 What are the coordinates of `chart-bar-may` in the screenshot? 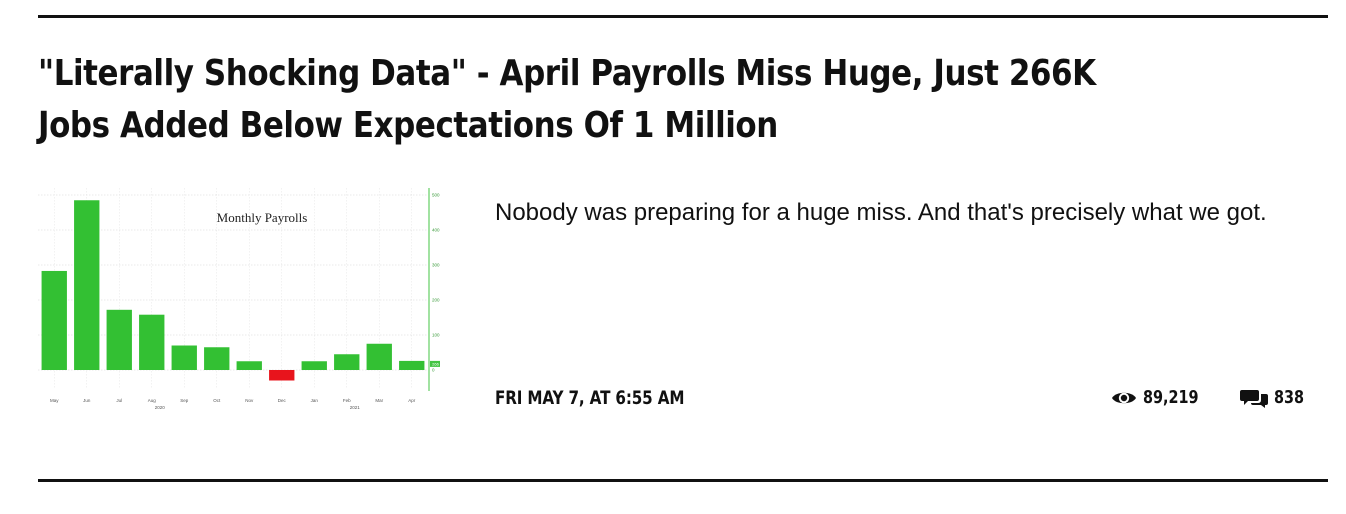 It's located at (54, 320).